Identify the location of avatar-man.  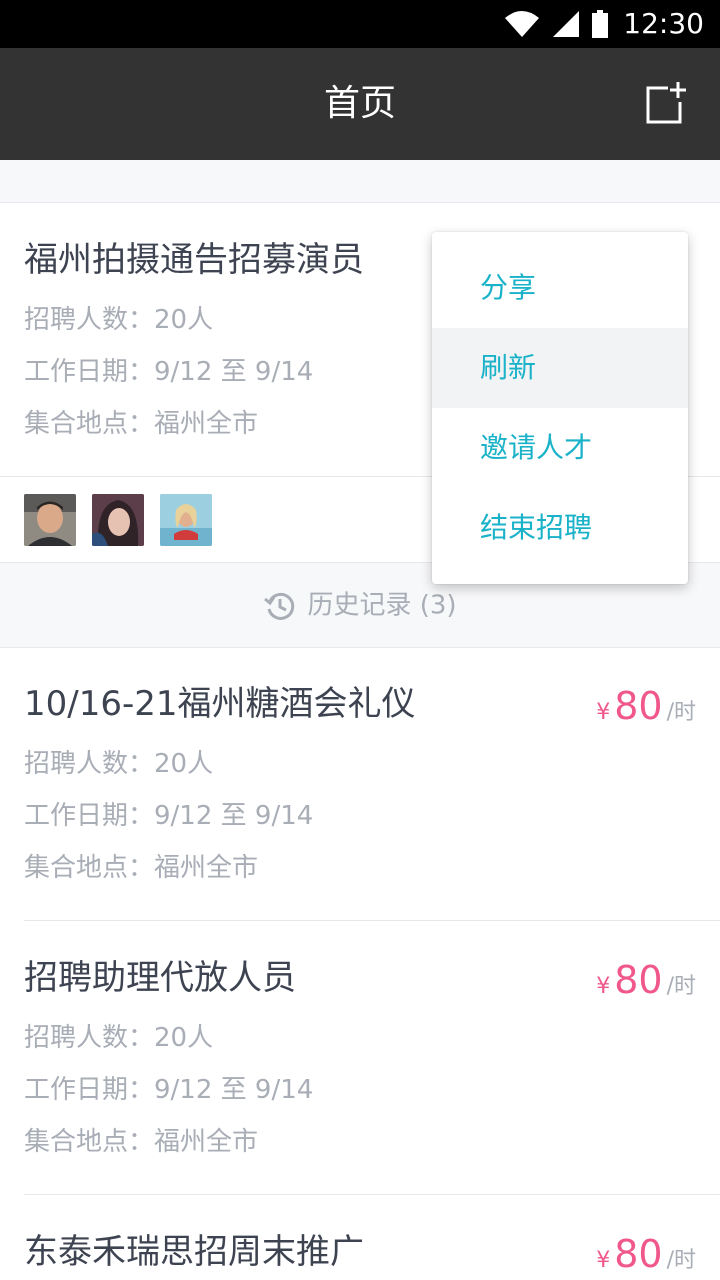
(50, 520).